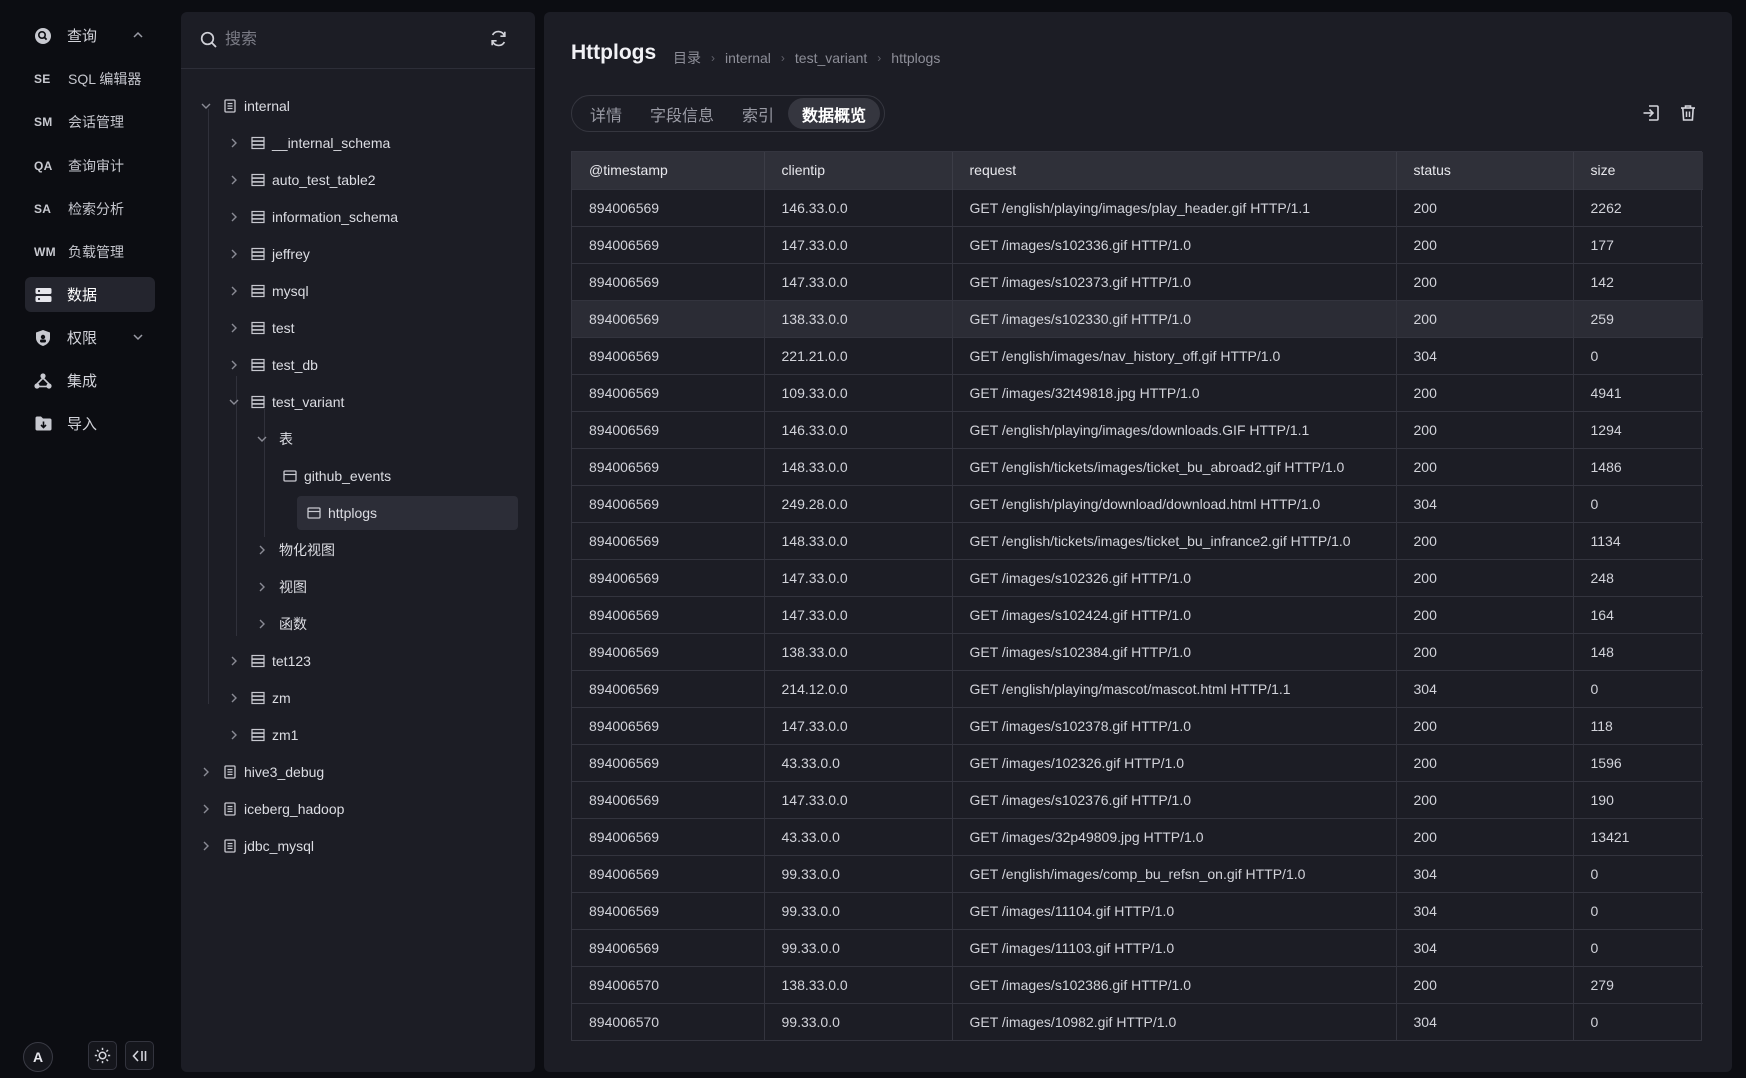  What do you see at coordinates (337, 476) in the screenshot?
I see `tree-node-table: github_events` at bounding box center [337, 476].